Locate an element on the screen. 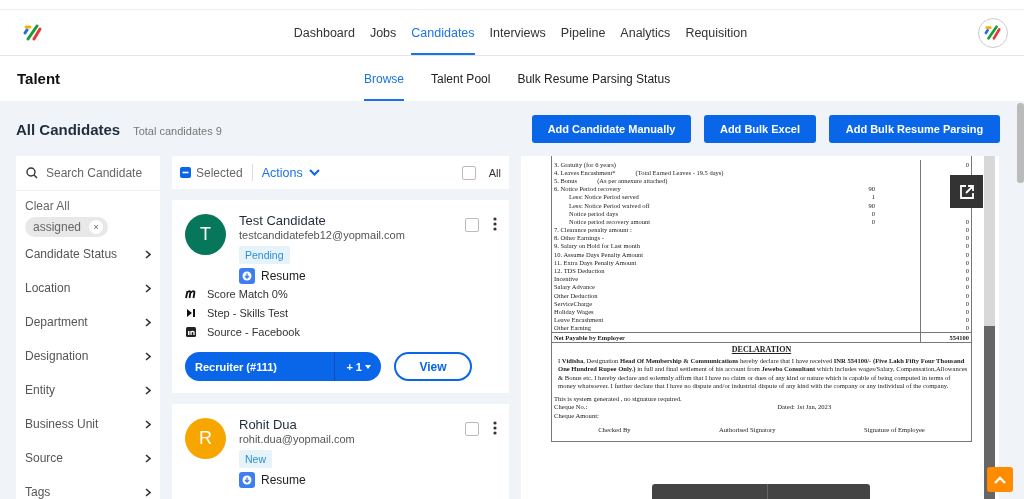  detail-text: Step - Skills Test is located at coordinates (248, 312).